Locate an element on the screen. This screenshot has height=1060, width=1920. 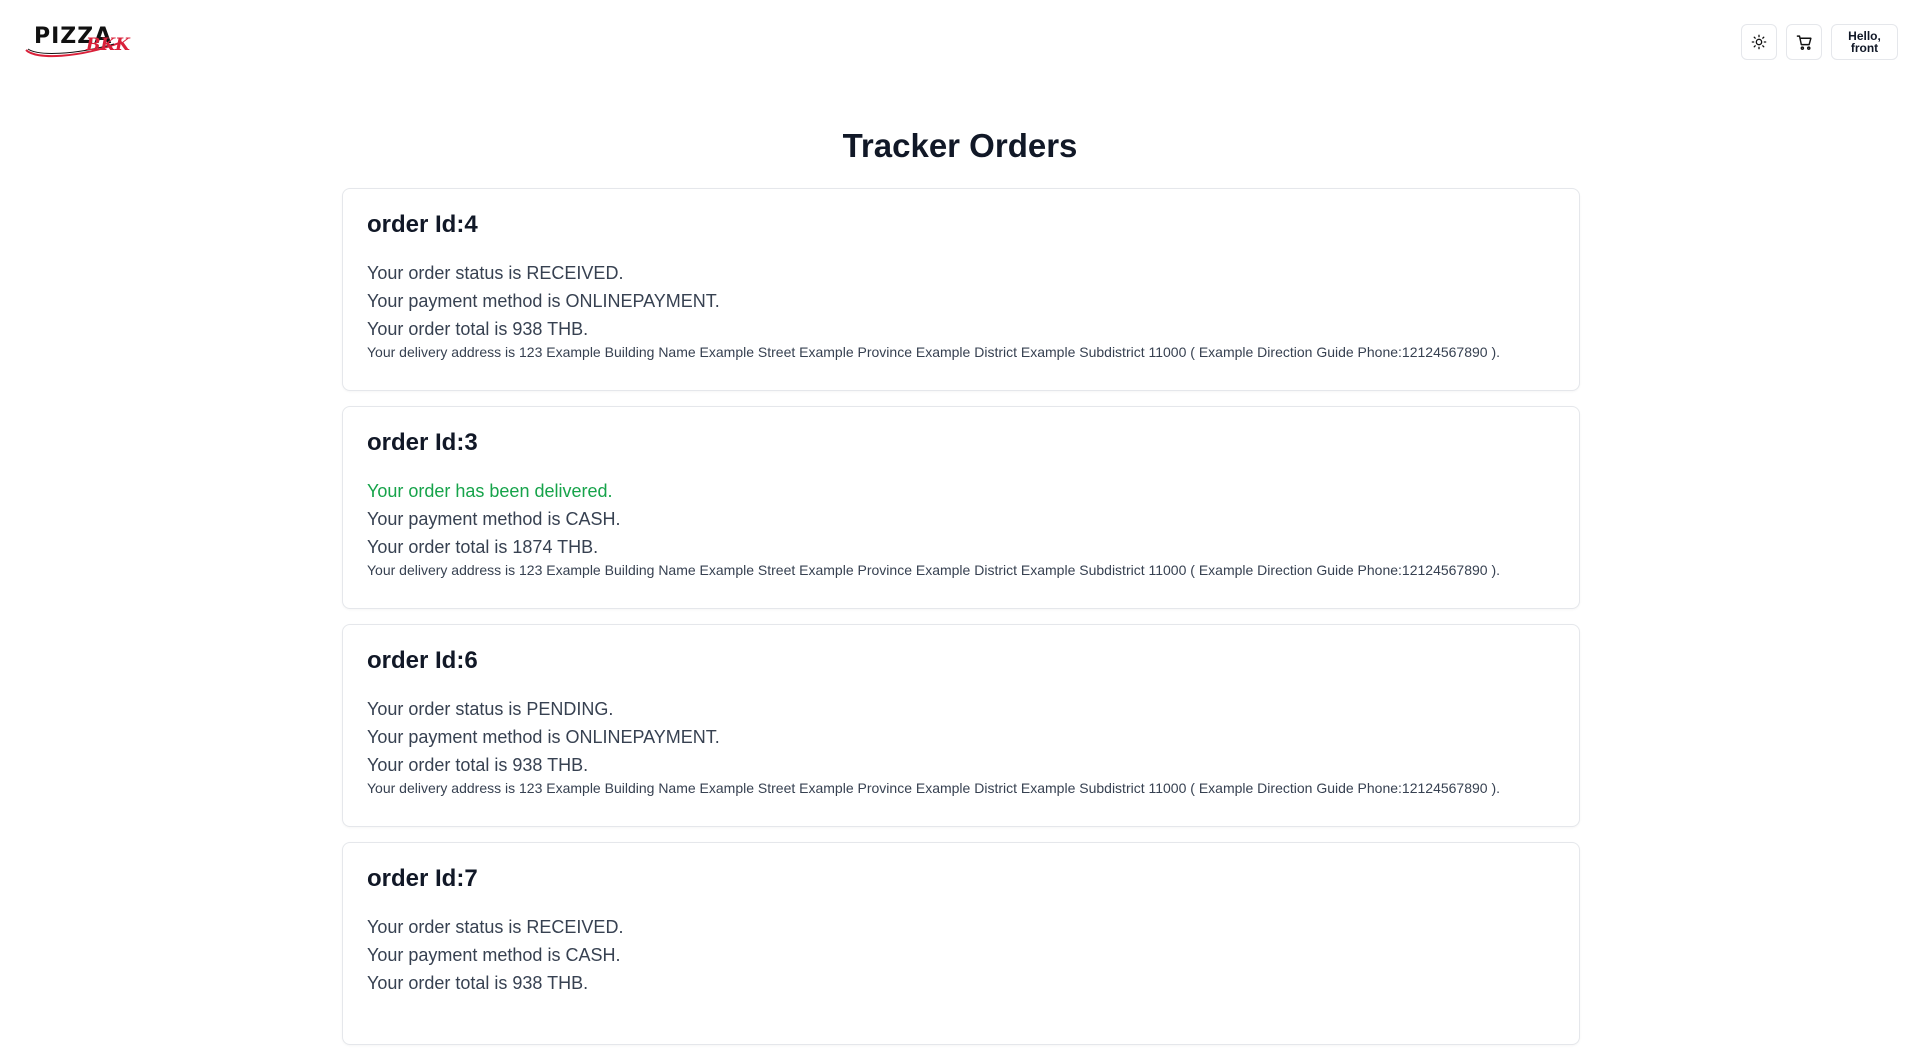
sun-icon is located at coordinates (1759, 42).